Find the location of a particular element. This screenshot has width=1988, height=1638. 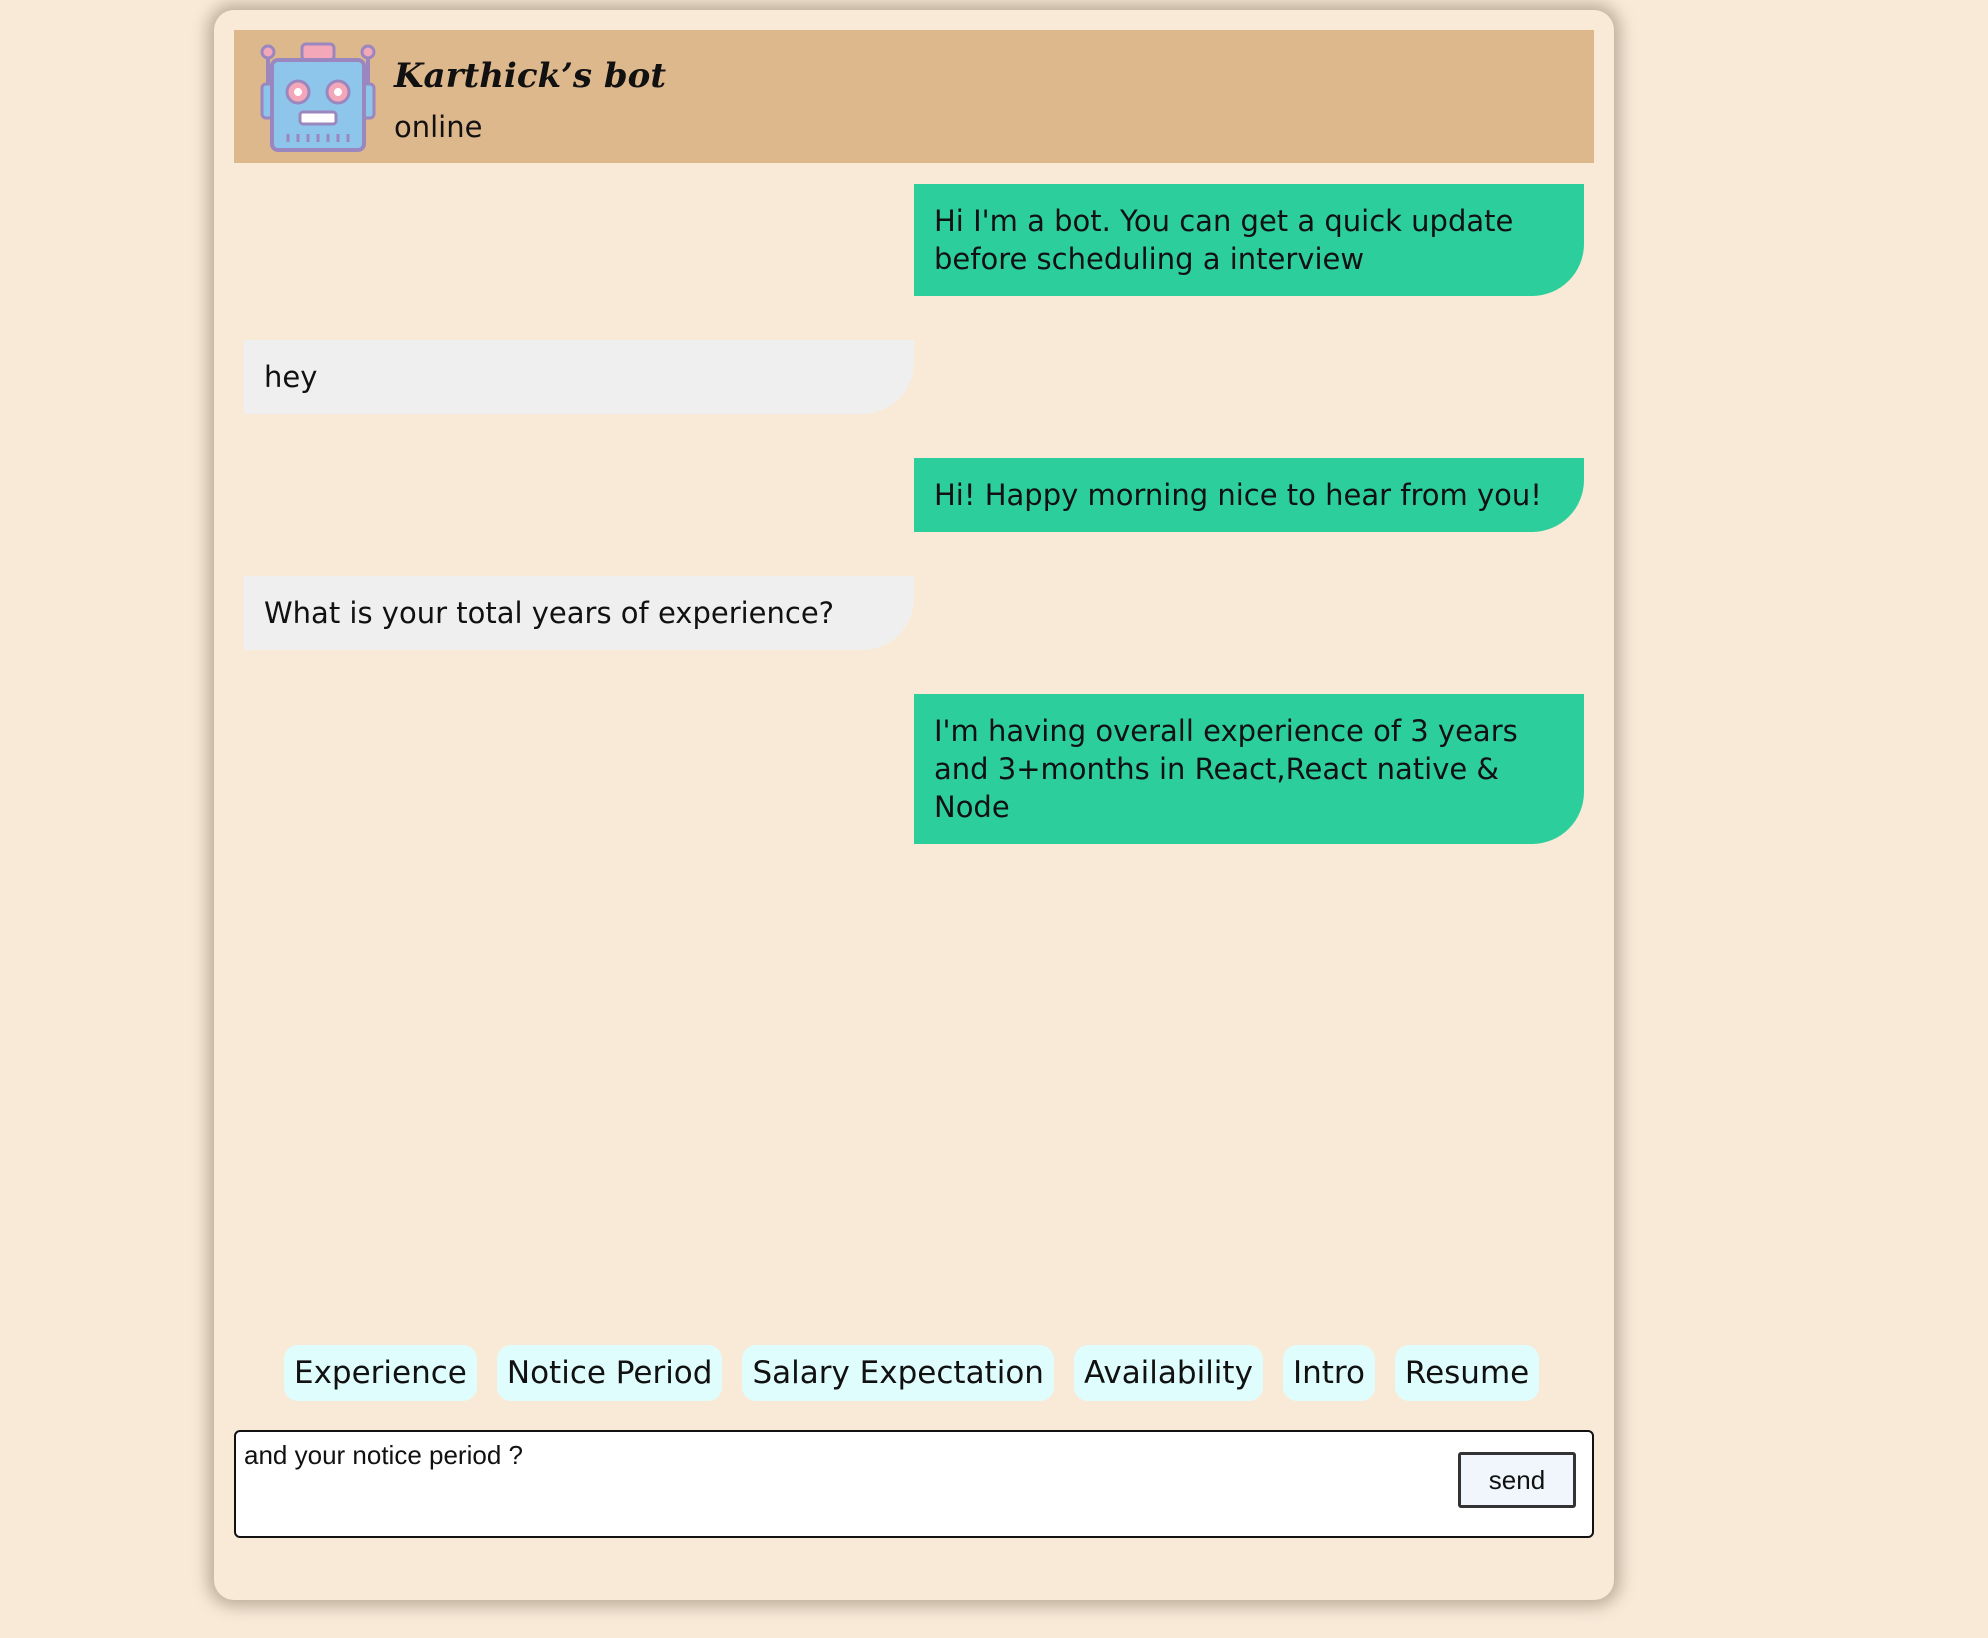

message-input: and your notice period ? is located at coordinates (824, 1484).